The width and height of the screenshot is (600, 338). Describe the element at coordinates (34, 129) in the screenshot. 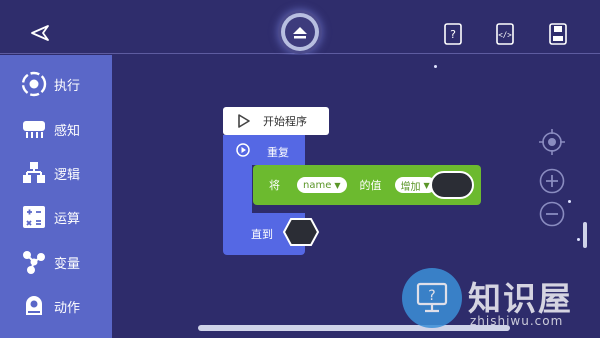

I see `sense-icon` at that location.